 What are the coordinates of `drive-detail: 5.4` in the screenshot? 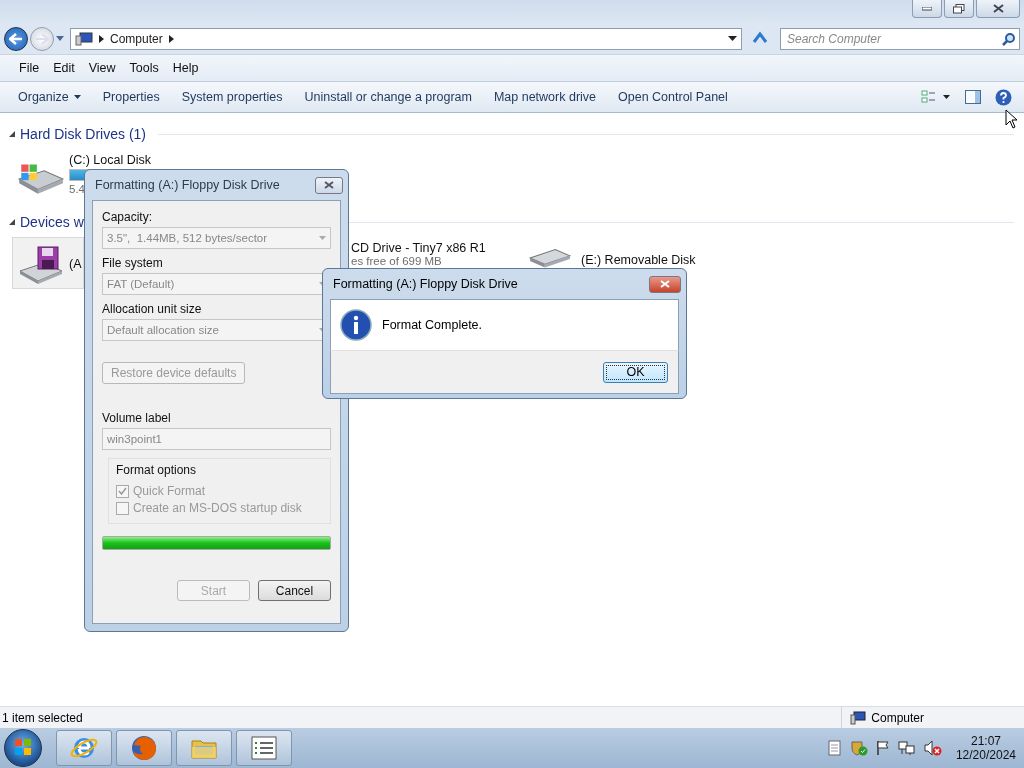 It's located at (77, 189).